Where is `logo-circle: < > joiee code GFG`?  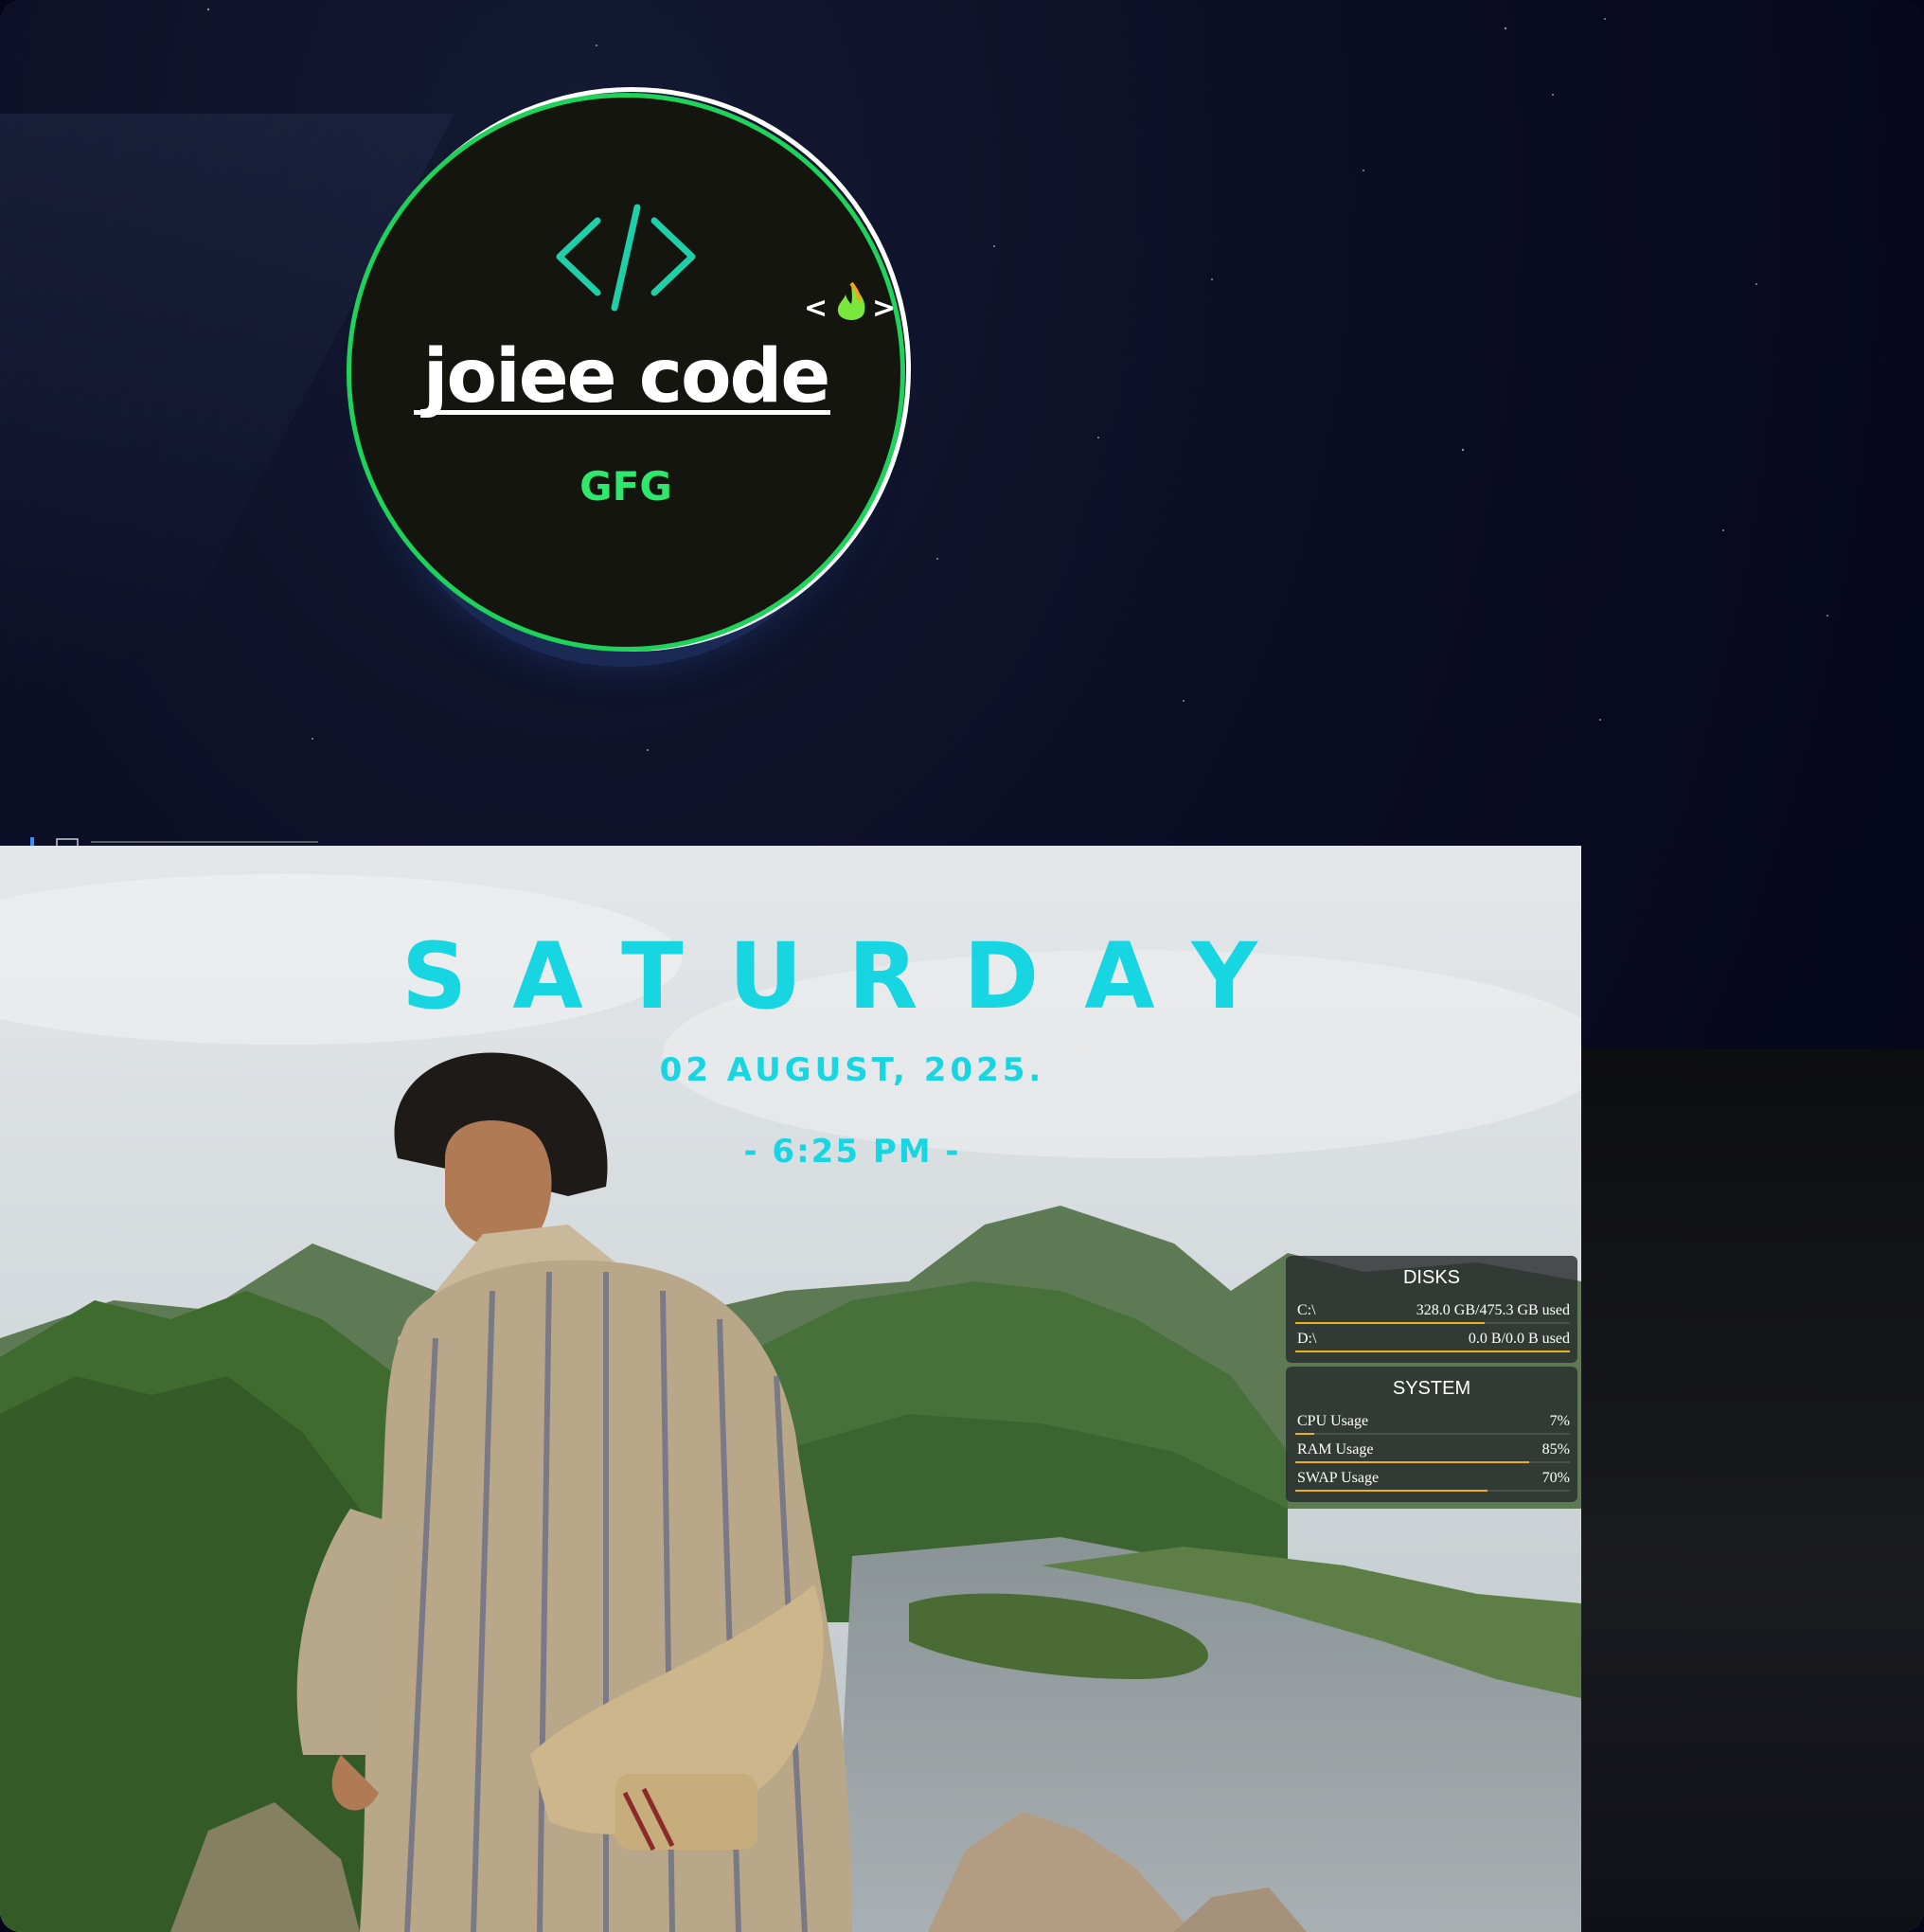 logo-circle: < > joiee code GFG is located at coordinates (626, 372).